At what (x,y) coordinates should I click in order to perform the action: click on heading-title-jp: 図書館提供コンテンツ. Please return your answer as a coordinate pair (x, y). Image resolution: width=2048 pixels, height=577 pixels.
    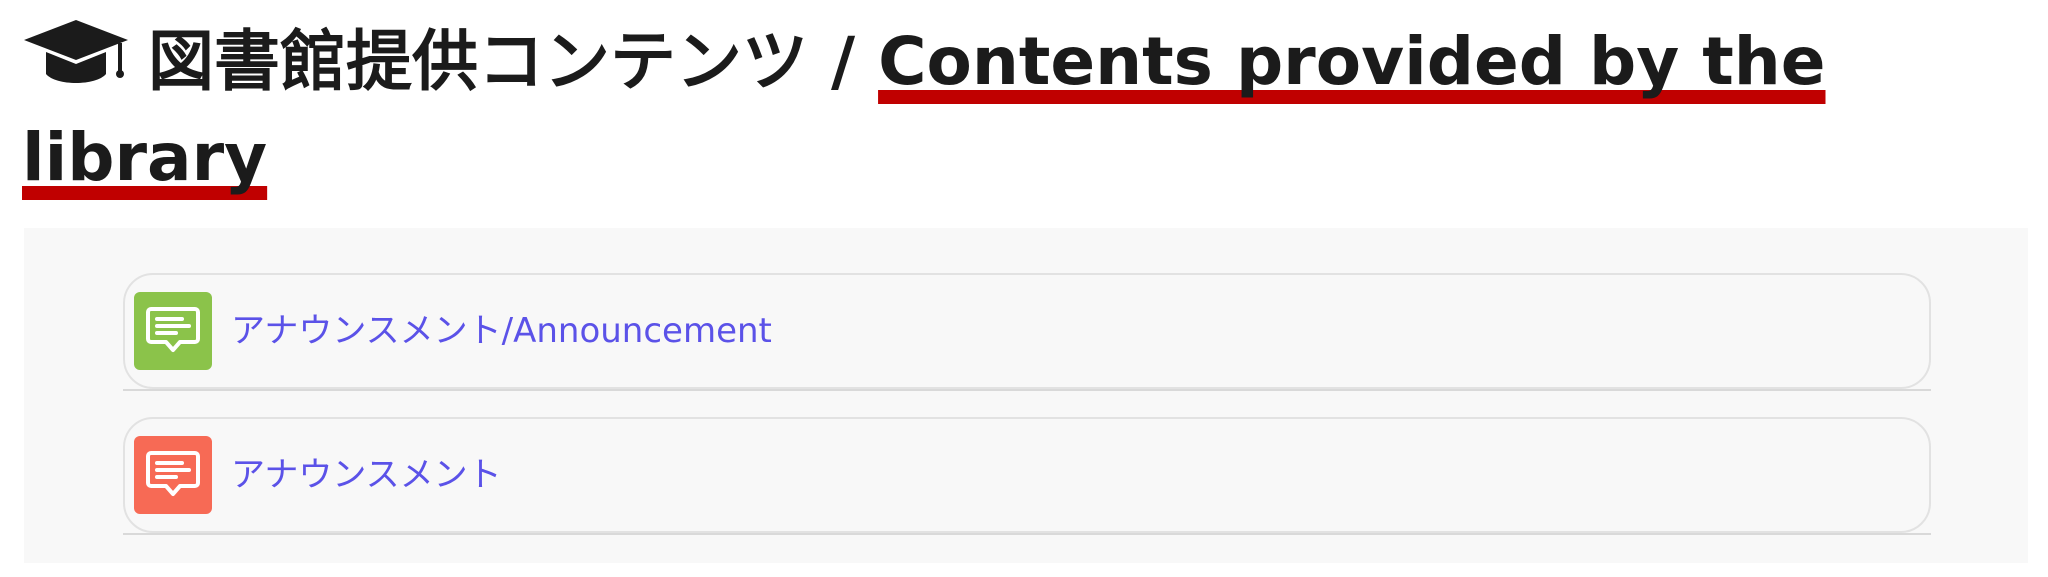
    Looking at the image, I should click on (478, 61).